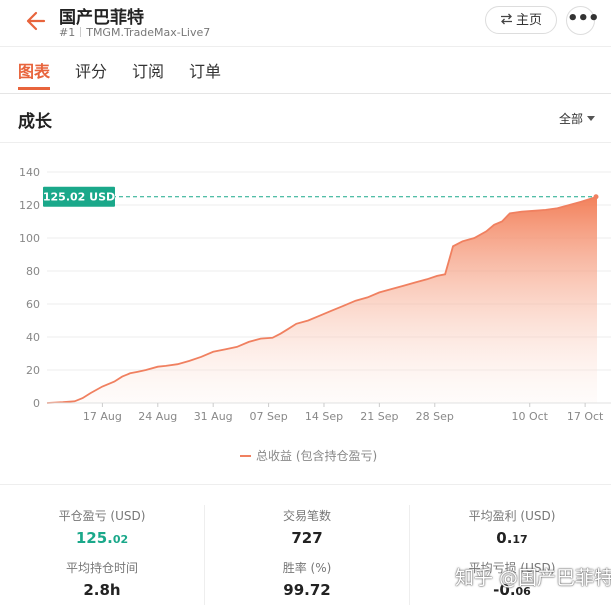 The height and width of the screenshot is (616, 611). Describe the element at coordinates (29, 172) in the screenshot. I see `y-tick-label: 140` at that location.